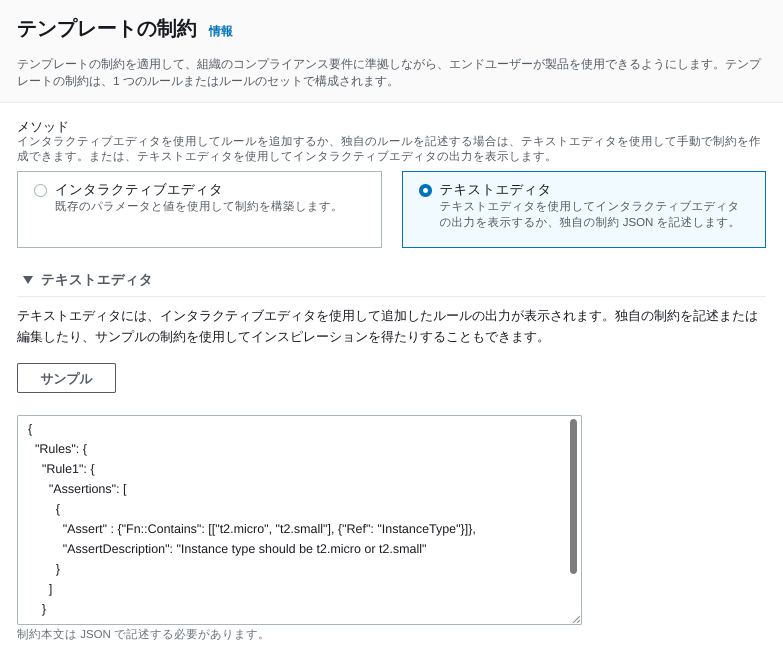  I want to click on option-description: 既存のパラメータと値を使用して制約を構築します。, so click(199, 207).